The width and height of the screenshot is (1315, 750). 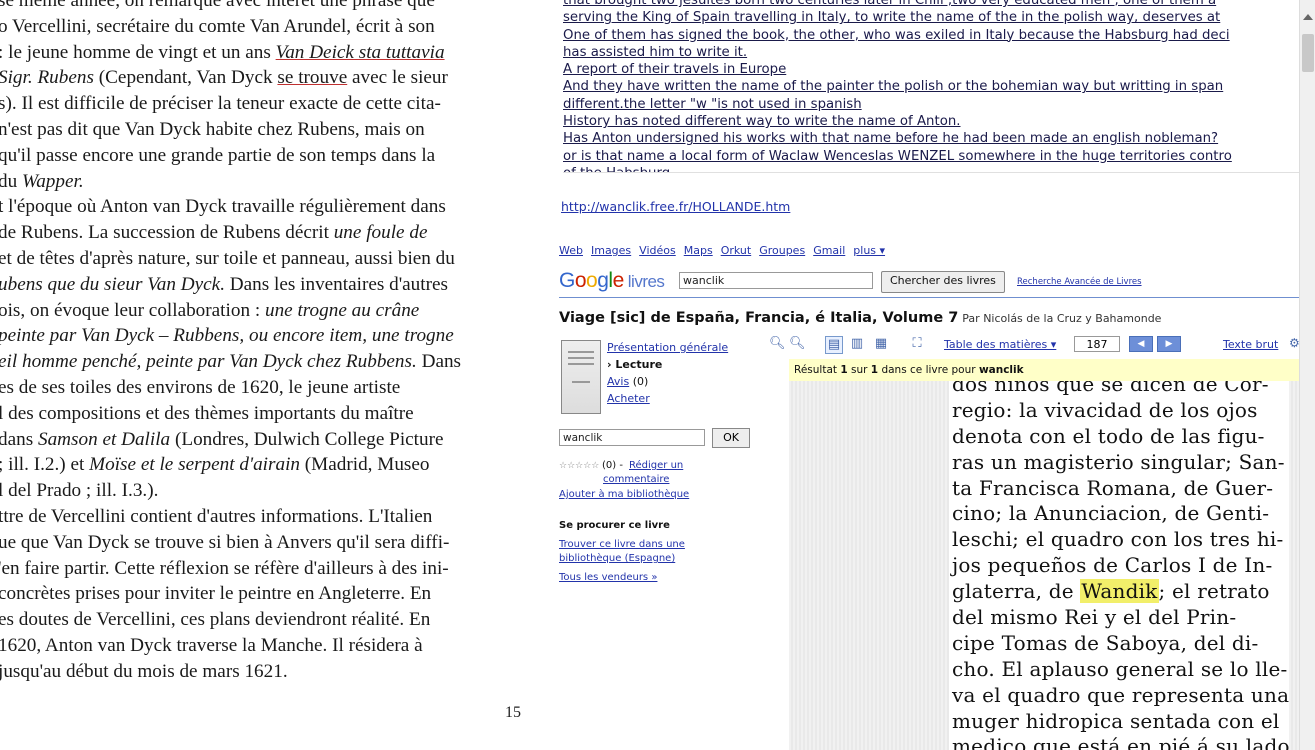 What do you see at coordinates (634, 364) in the screenshot?
I see `reading-link: › Lecture` at bounding box center [634, 364].